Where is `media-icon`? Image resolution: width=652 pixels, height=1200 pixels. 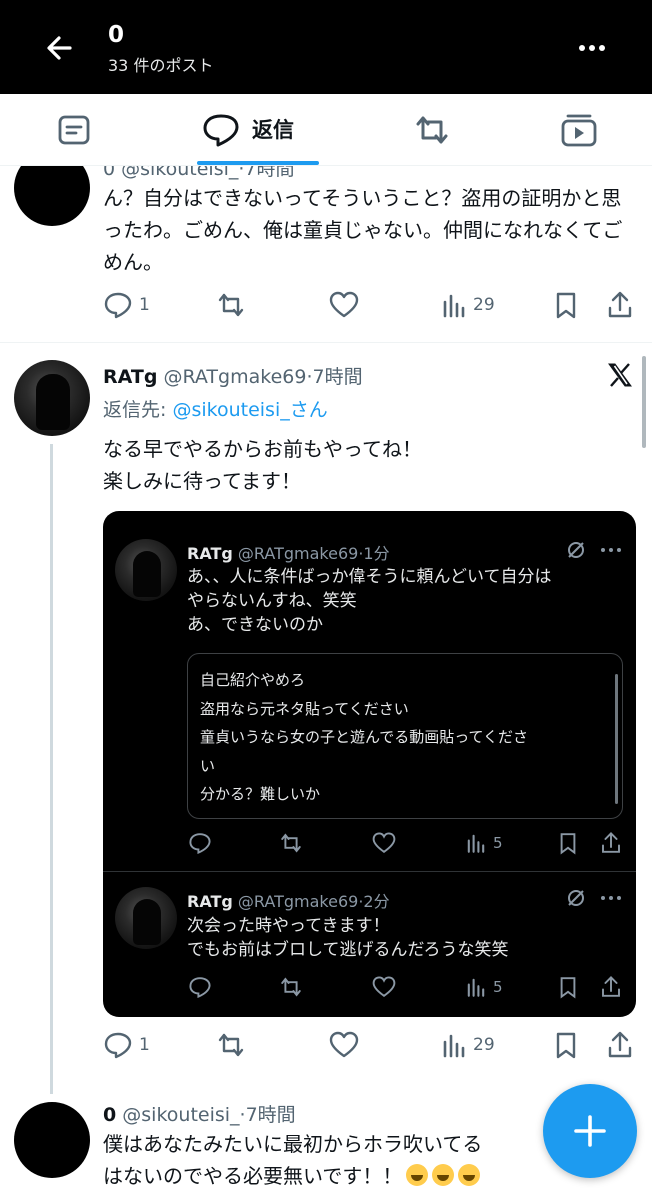 media-icon is located at coordinates (579, 130).